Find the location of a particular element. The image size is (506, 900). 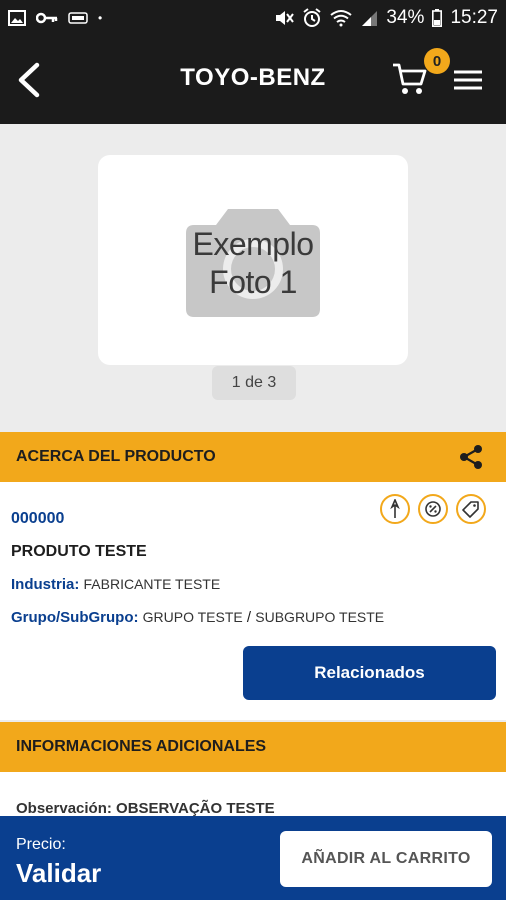

battery-text: 34% is located at coordinates (405, 17).